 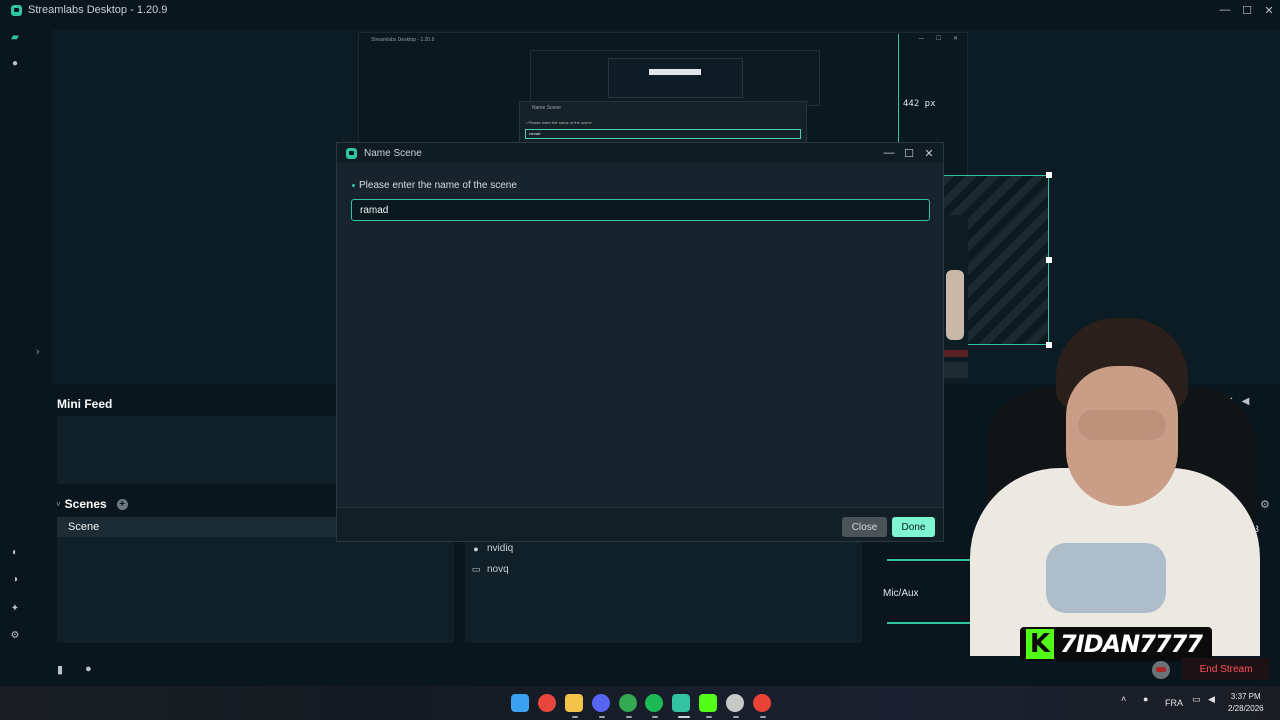 I want to click on mixer-source-label: Mic/Aux, so click(x=901, y=593).